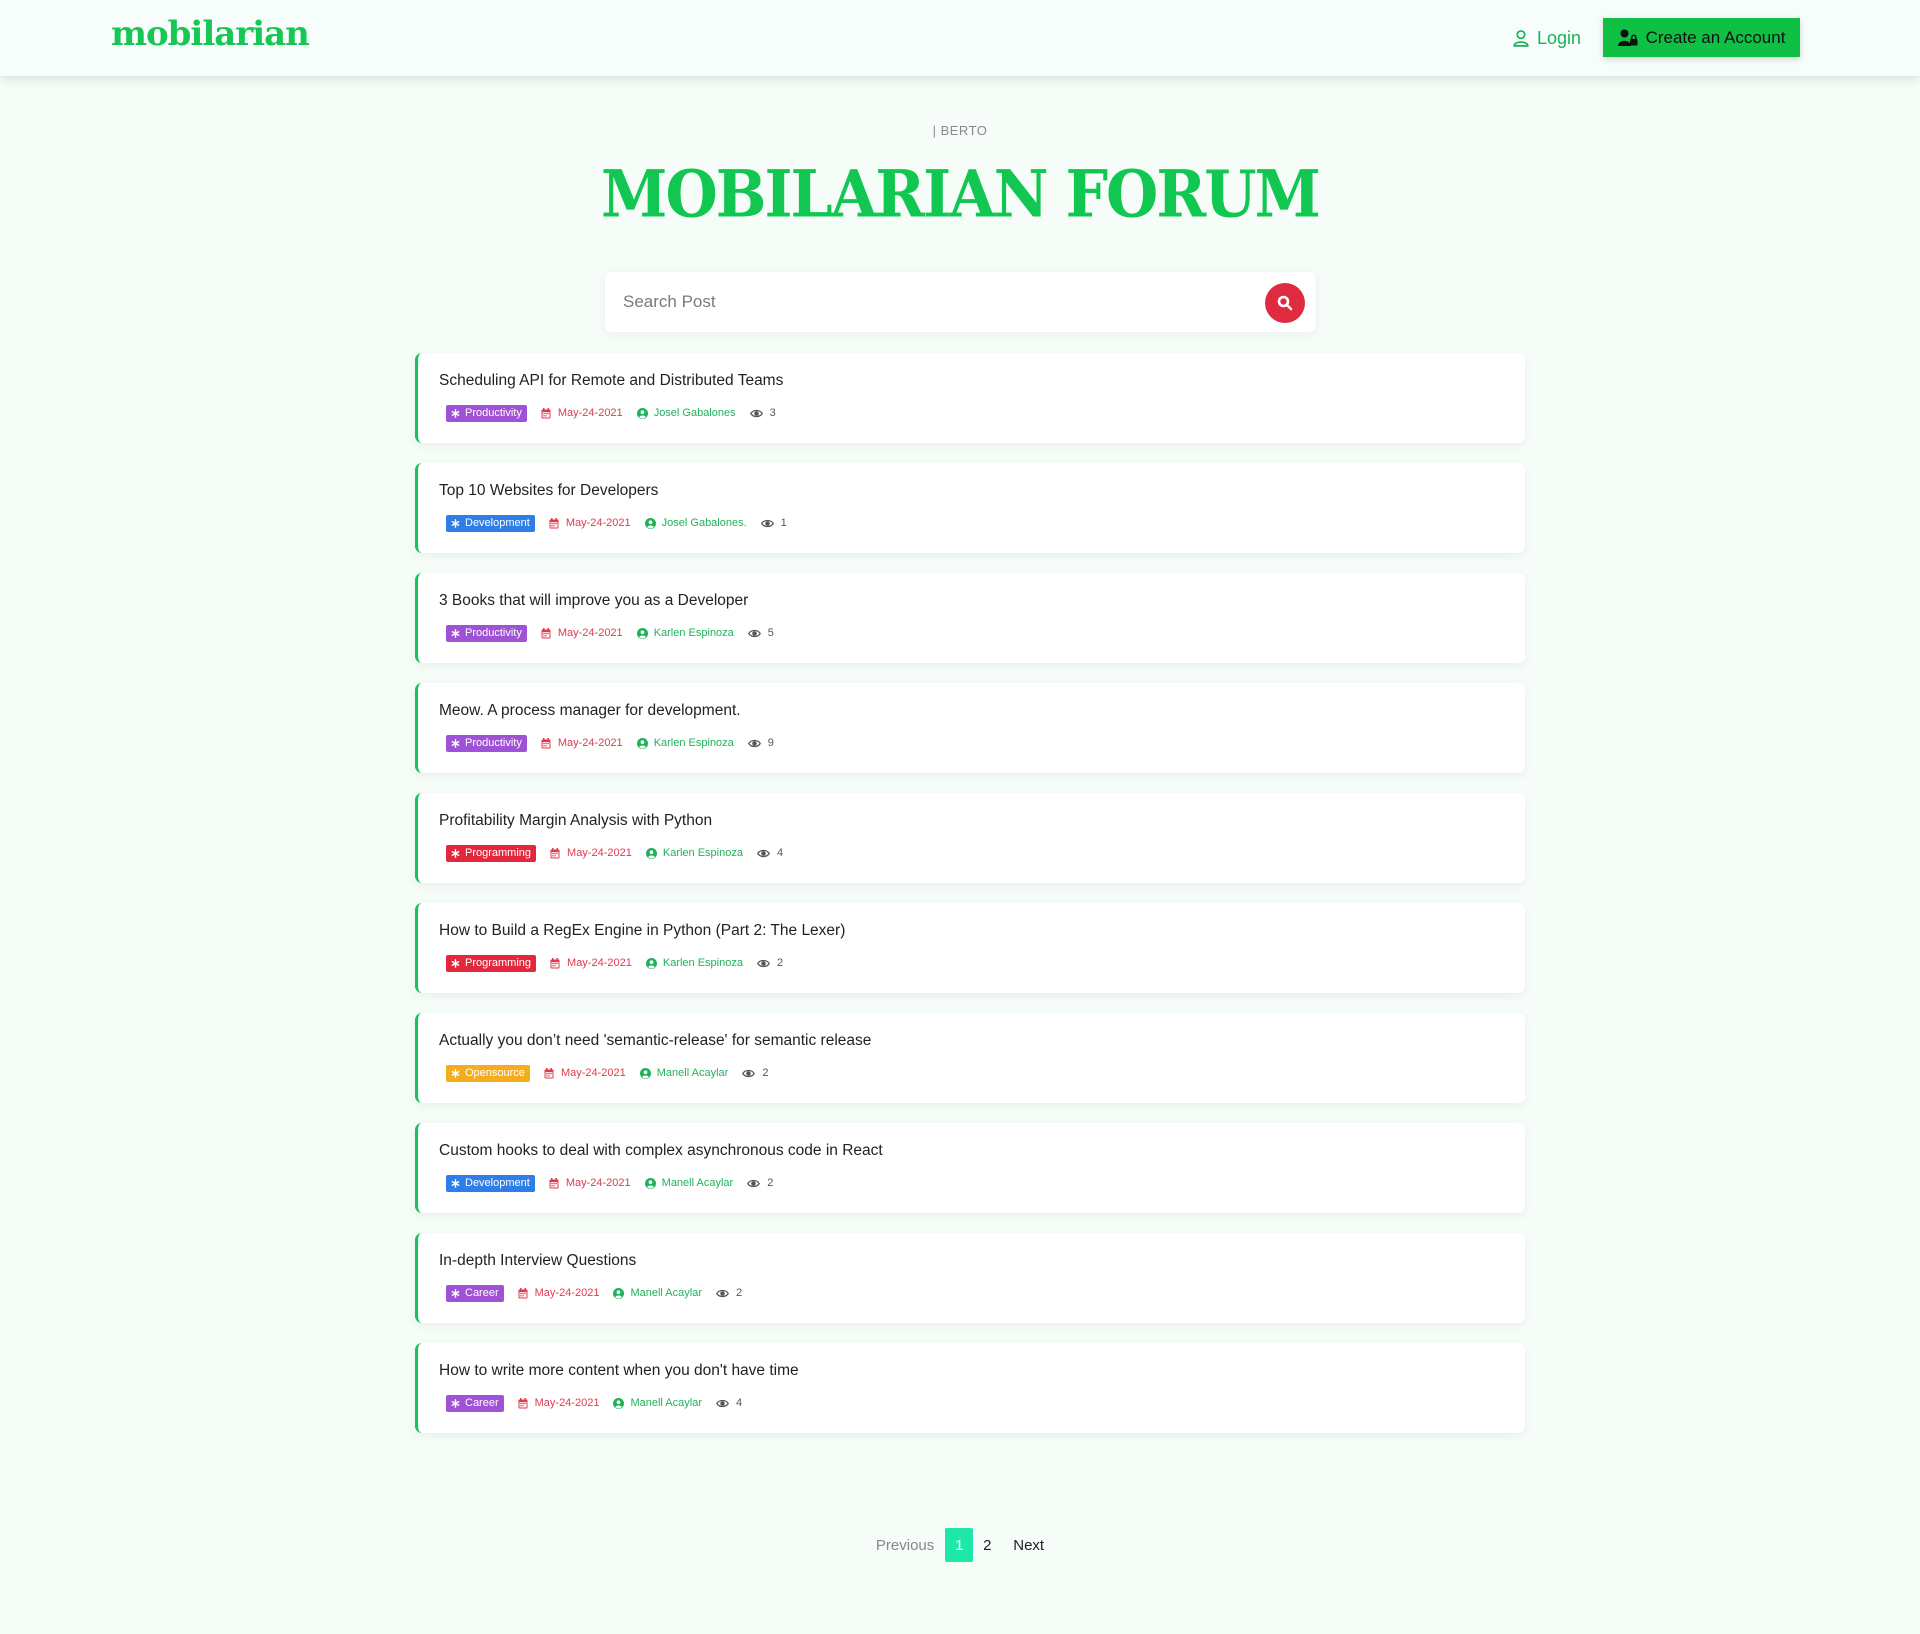 The width and height of the screenshot is (1920, 1634). What do you see at coordinates (905, 1545) in the screenshot?
I see `previous-page-button: Previous` at bounding box center [905, 1545].